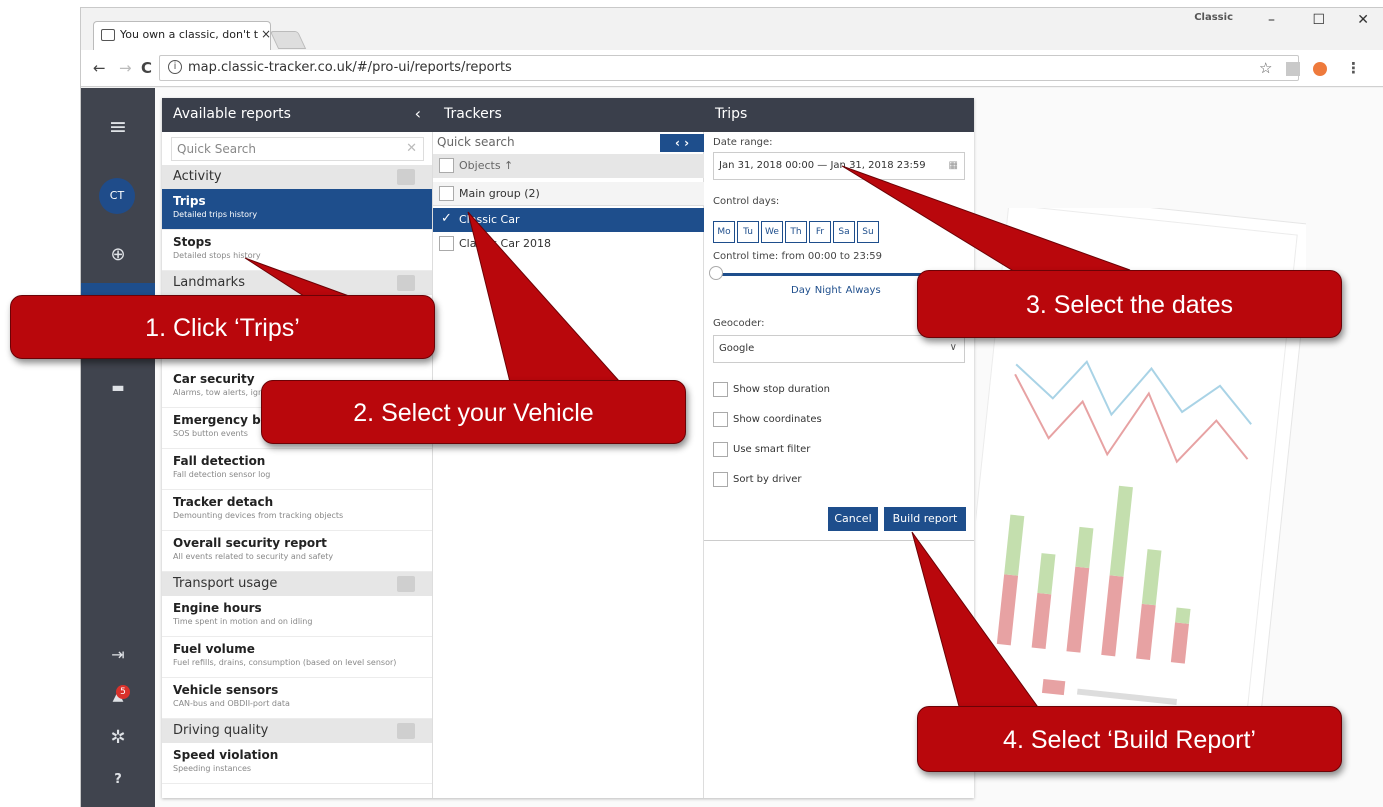 The width and height of the screenshot is (1383, 807). I want to click on callout-build-report: 4. Select ‘Build Report’, so click(1129, 739).